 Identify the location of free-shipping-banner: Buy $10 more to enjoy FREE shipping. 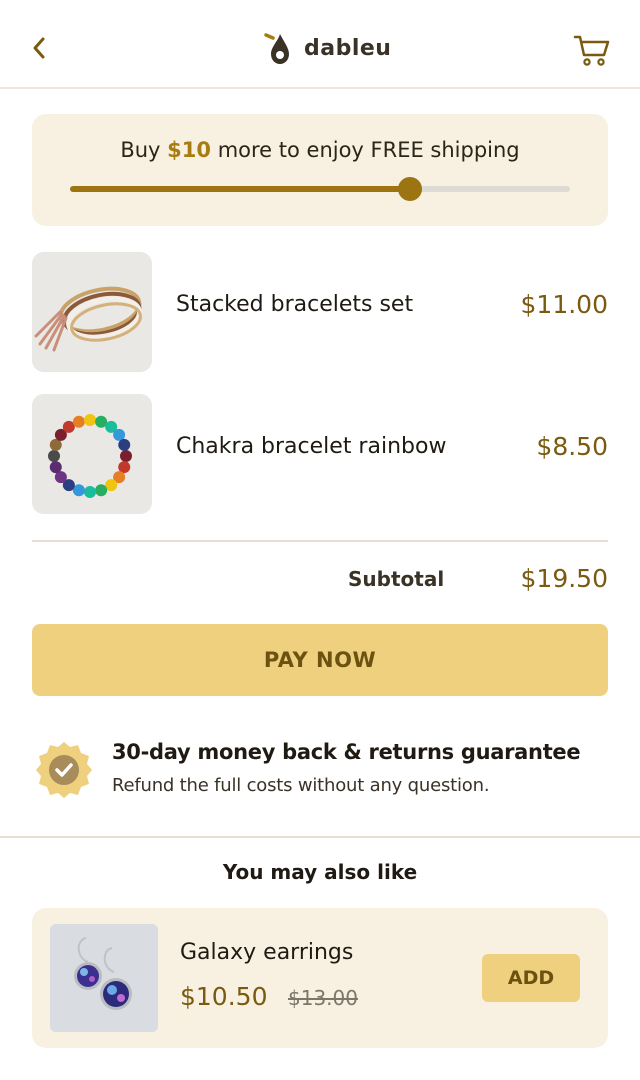
(320, 170).